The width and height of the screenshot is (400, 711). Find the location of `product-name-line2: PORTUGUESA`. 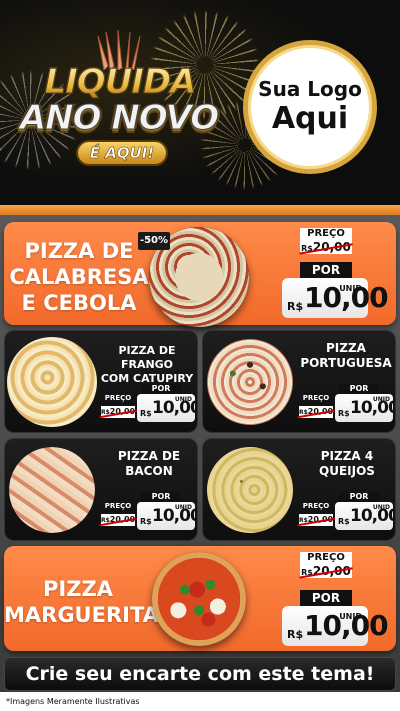

product-name-line2: PORTUGUESA is located at coordinates (346, 363).